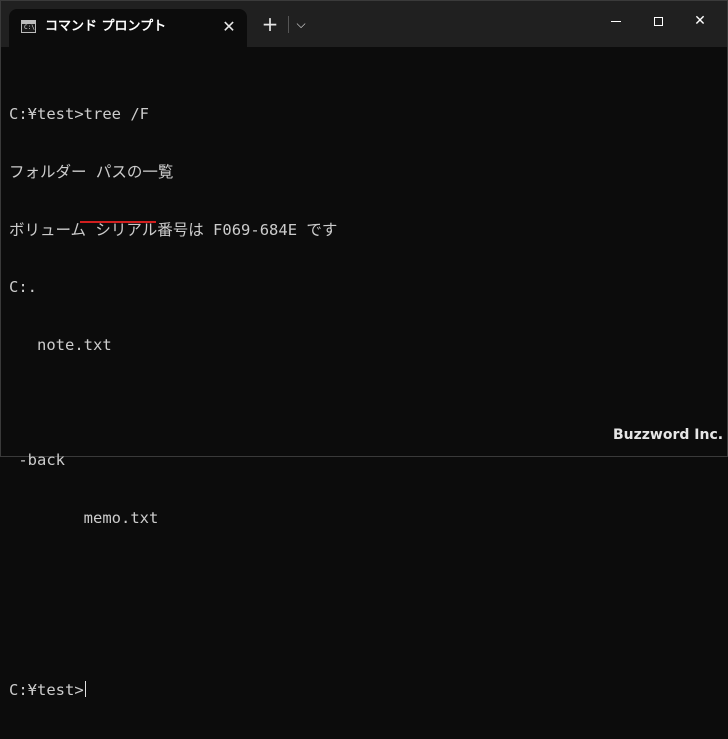  What do you see at coordinates (46, 690) in the screenshot?
I see `console-prompt: C:¥test>` at bounding box center [46, 690].